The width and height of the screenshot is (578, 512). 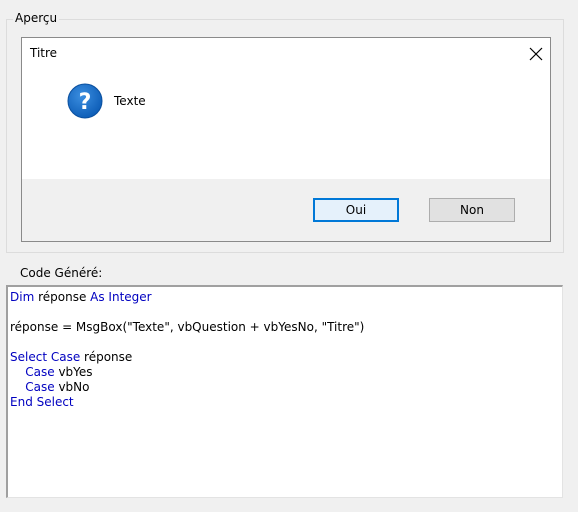 What do you see at coordinates (536, 54) in the screenshot?
I see `close-icon` at bounding box center [536, 54].